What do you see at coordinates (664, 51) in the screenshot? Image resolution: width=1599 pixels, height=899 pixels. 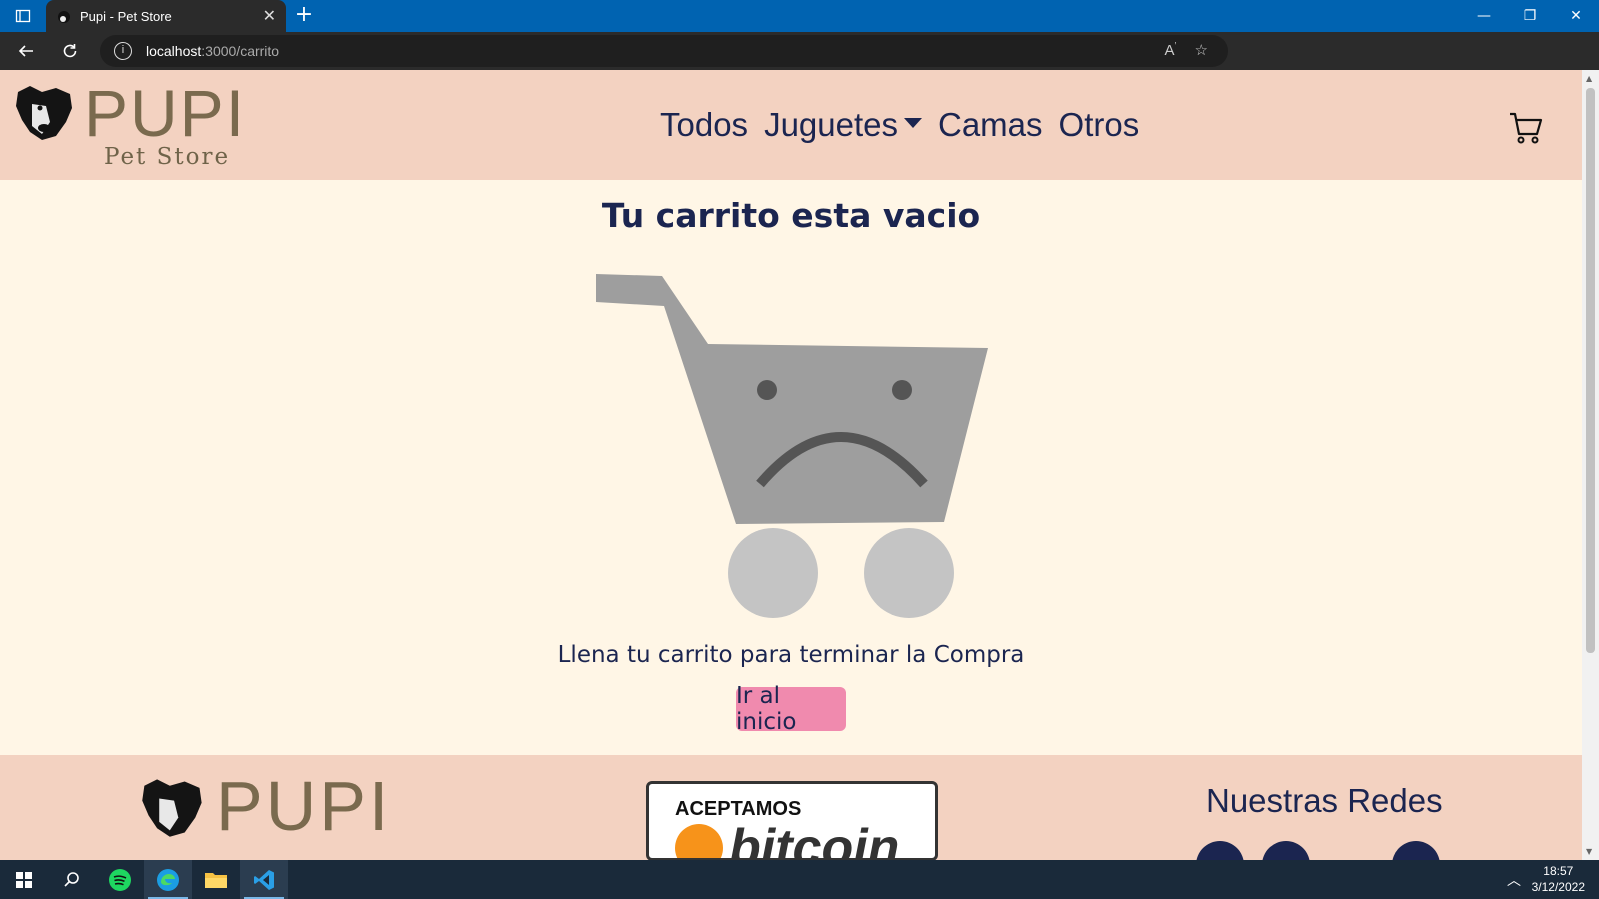 I see `address-bar: i localhost:3000/carrito Aʼ ☆` at bounding box center [664, 51].